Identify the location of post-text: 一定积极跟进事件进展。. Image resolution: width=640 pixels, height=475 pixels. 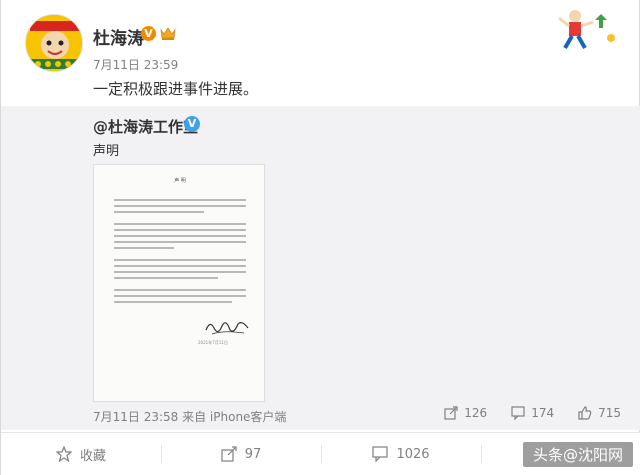
(176, 89).